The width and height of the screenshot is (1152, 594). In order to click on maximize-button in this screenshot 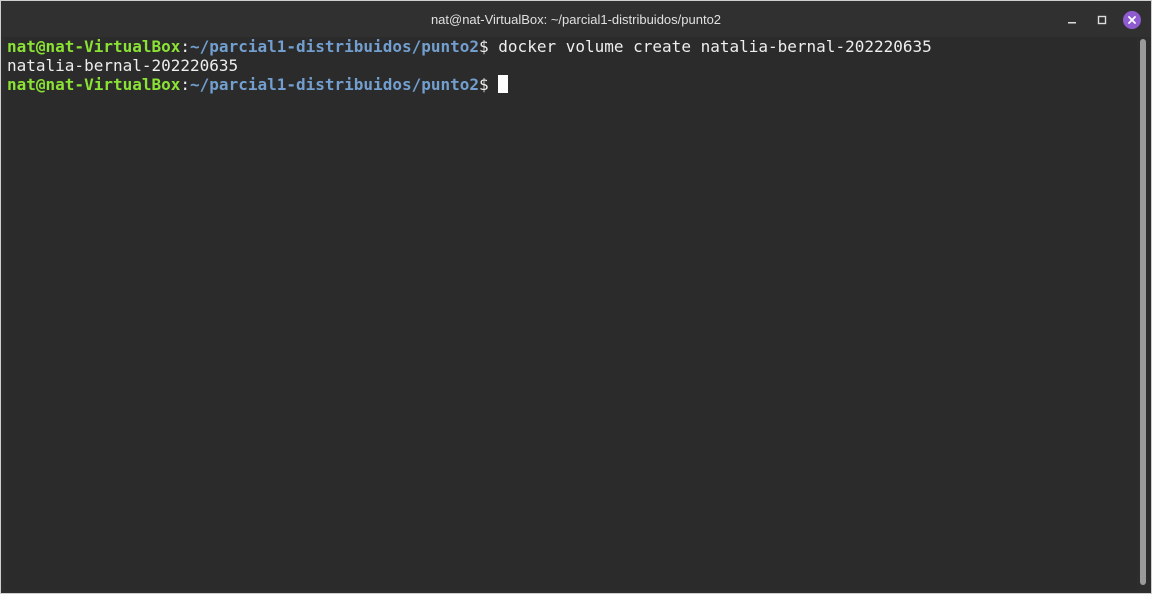, I will do `click(1102, 20)`.